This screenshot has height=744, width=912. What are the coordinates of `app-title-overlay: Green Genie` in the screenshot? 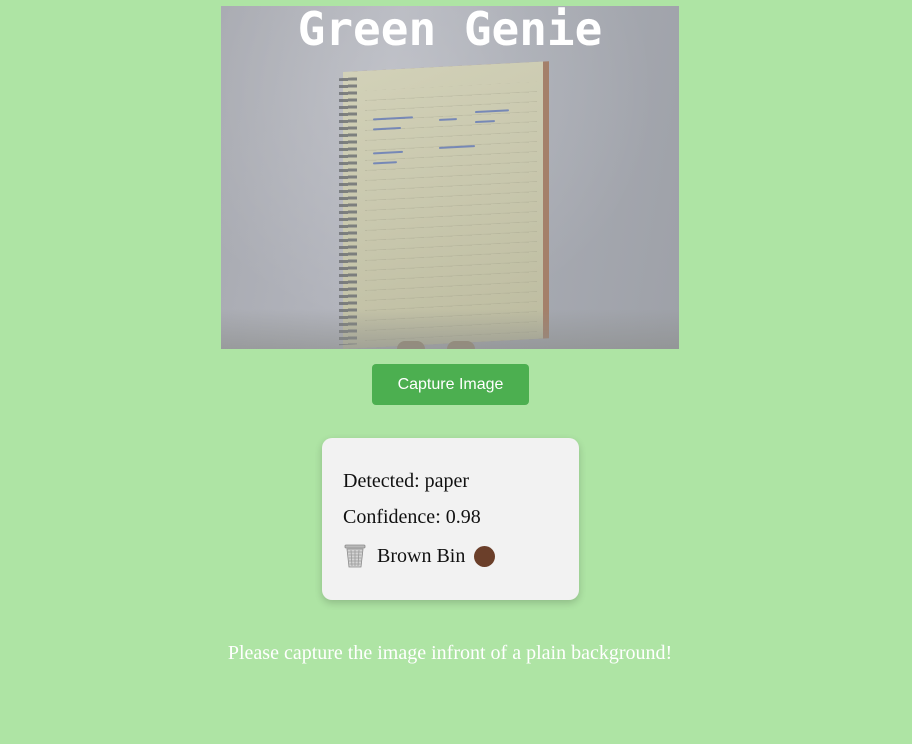 It's located at (450, 31).